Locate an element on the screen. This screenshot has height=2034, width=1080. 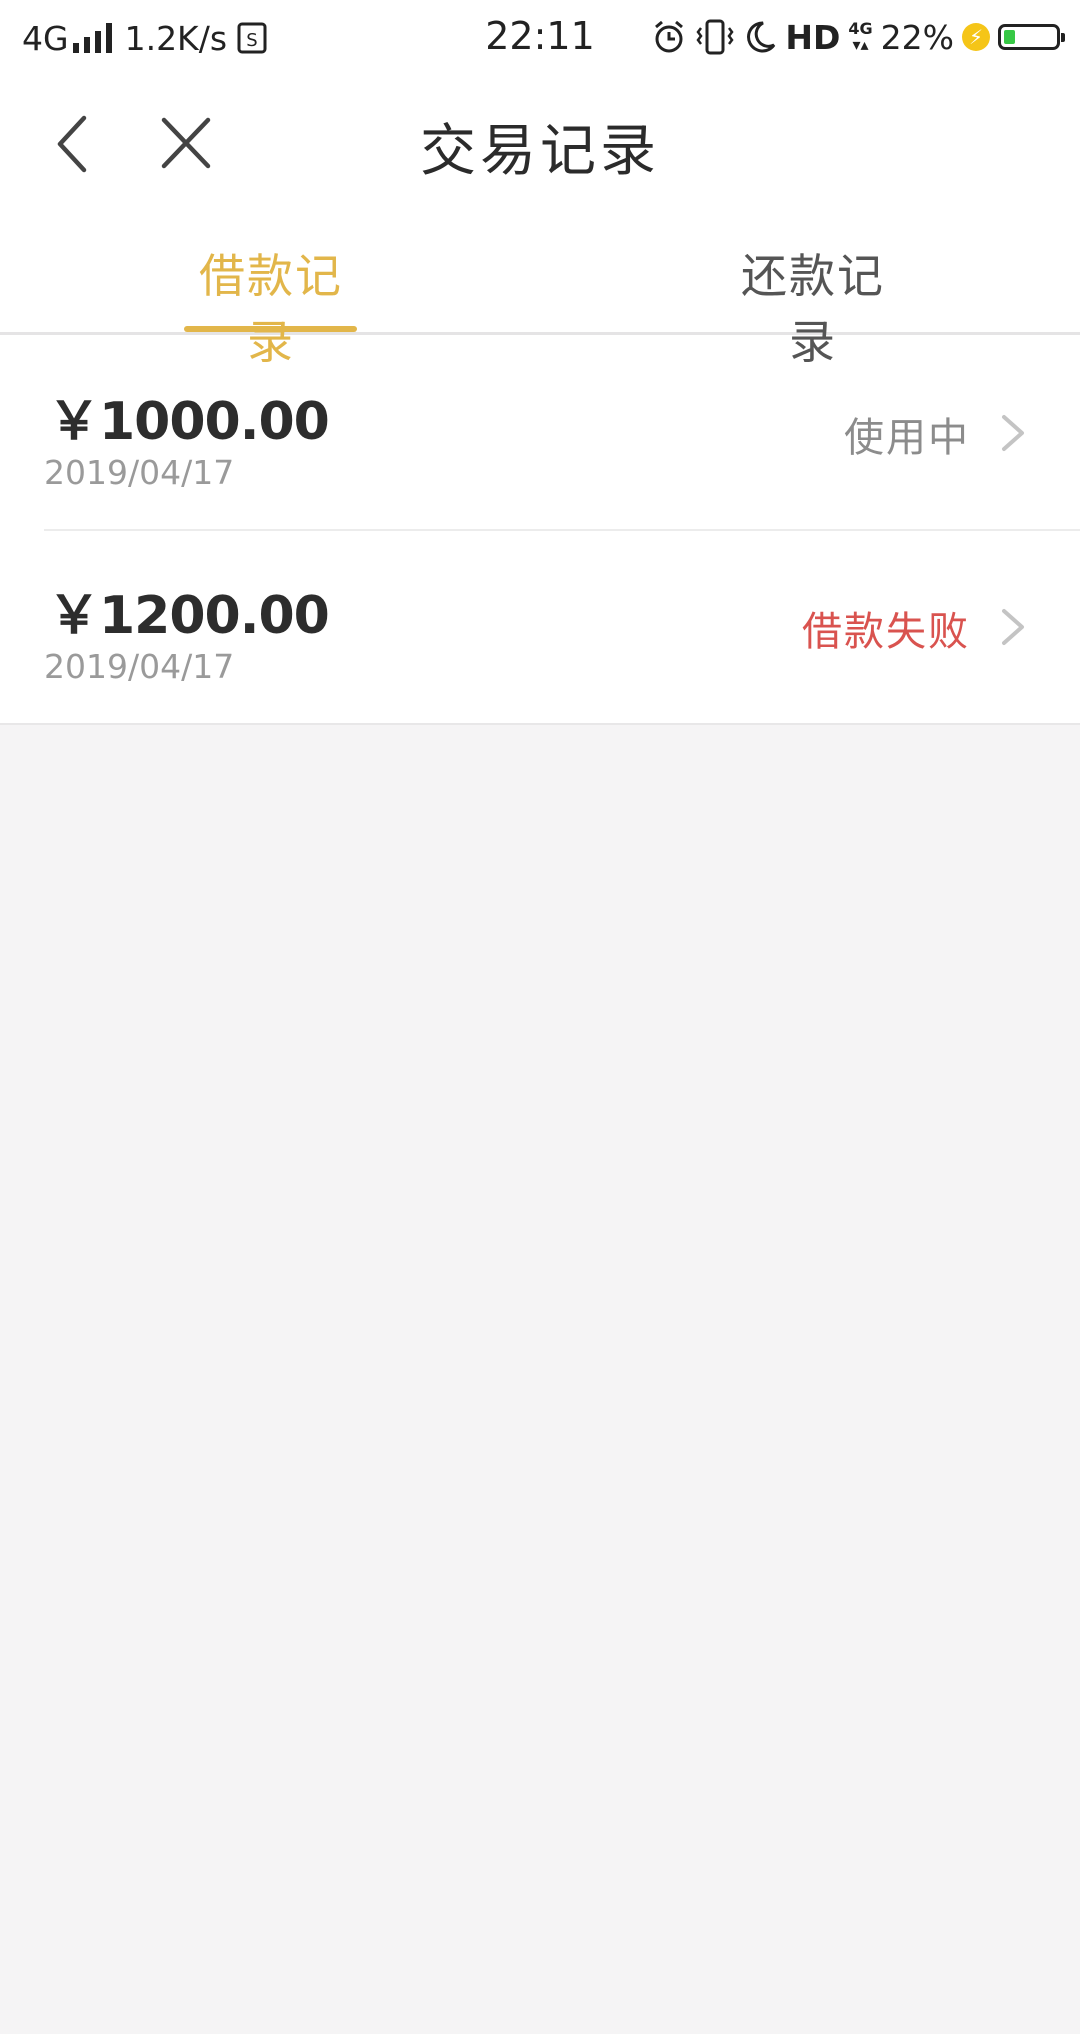
battery-percent: 22% is located at coordinates (917, 37).